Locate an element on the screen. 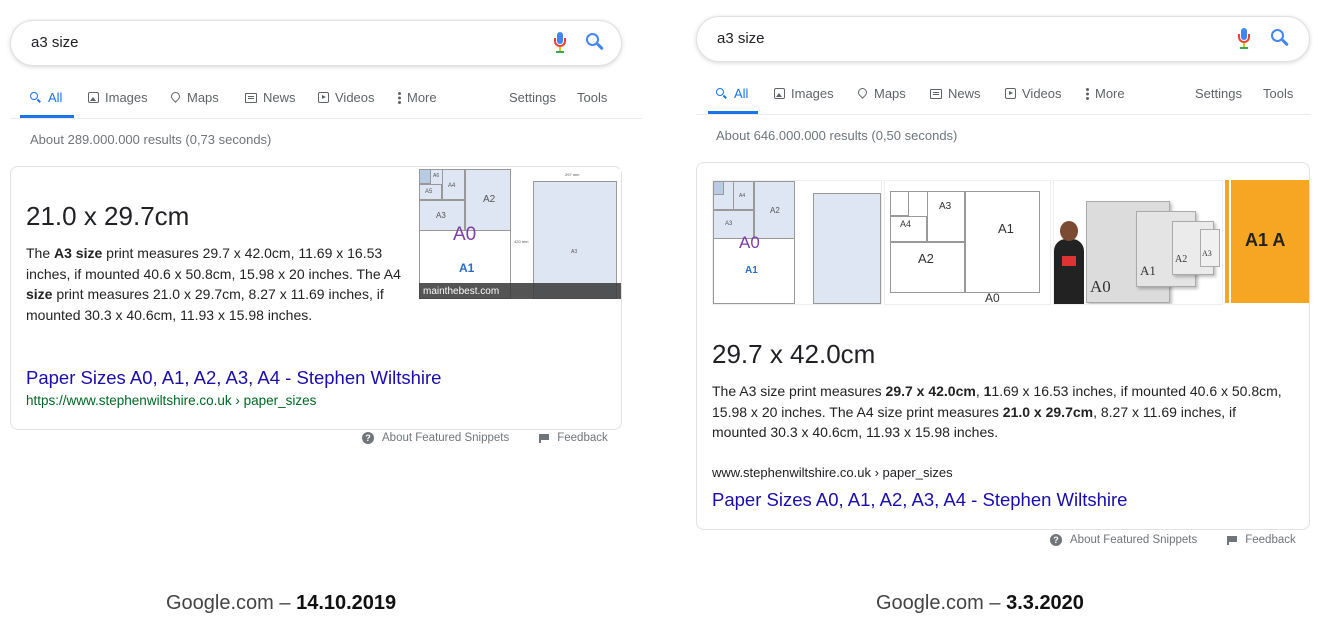  a0-label: A0 is located at coordinates (465, 234).